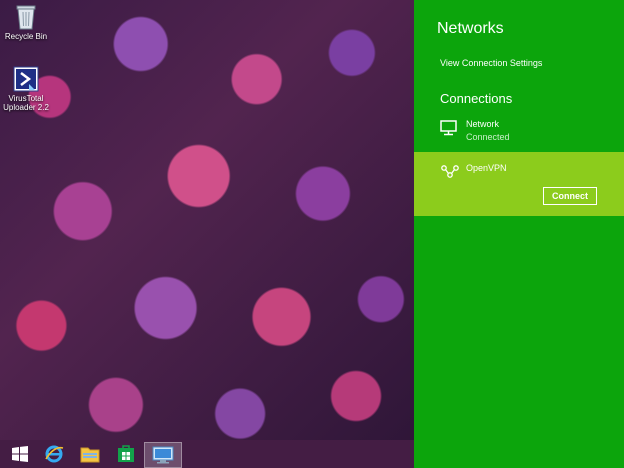 This screenshot has width=624, height=468. What do you see at coordinates (26, 17) in the screenshot?
I see `recycle-bin-icon` at bounding box center [26, 17].